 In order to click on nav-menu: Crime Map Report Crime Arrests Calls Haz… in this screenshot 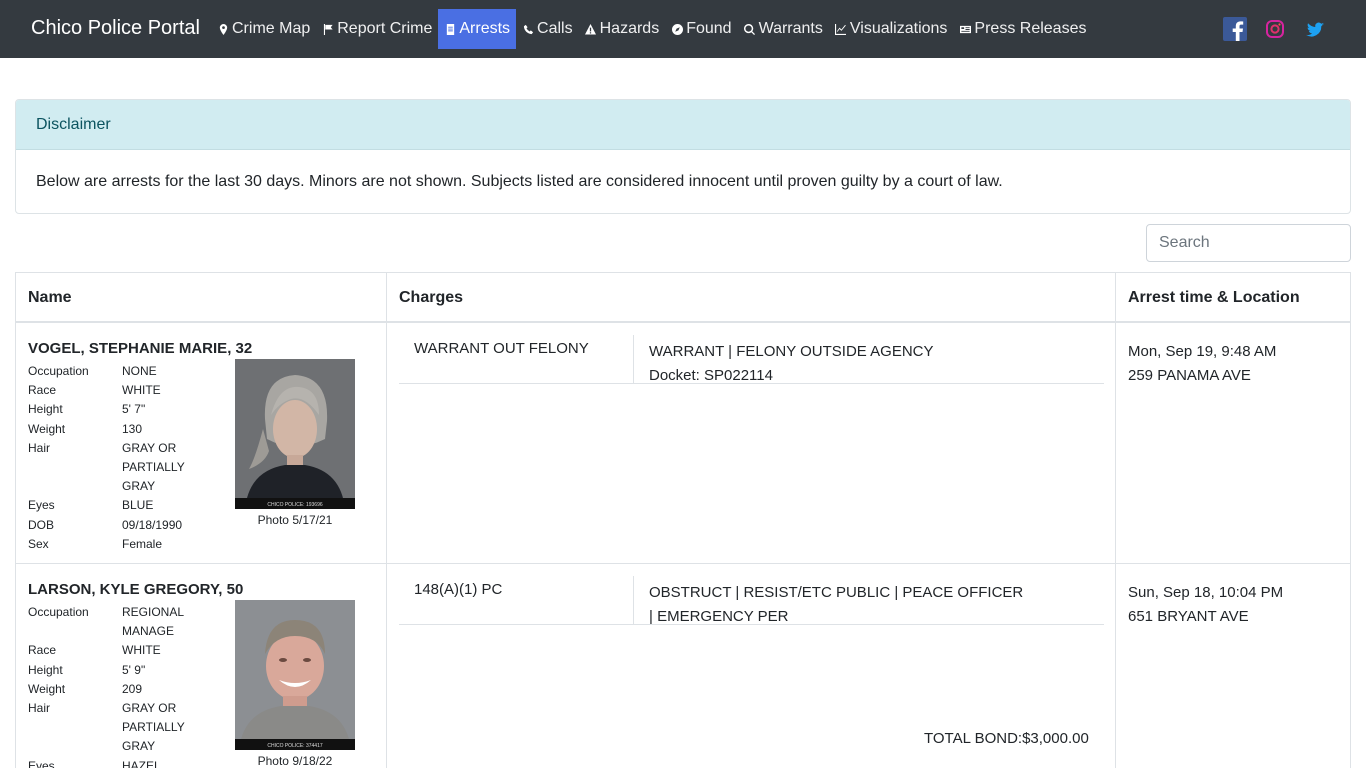, I will do `click(651, 29)`.